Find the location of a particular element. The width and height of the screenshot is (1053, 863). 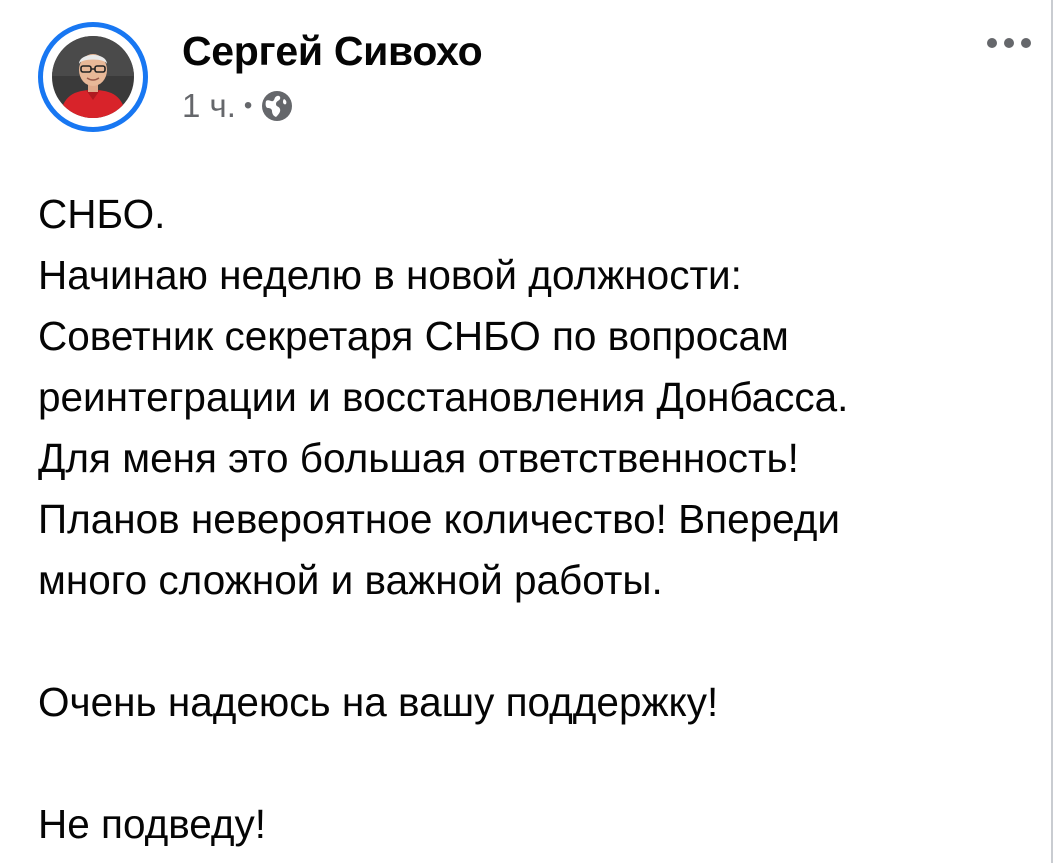

more-dots-icon is located at coordinates (1009, 43).